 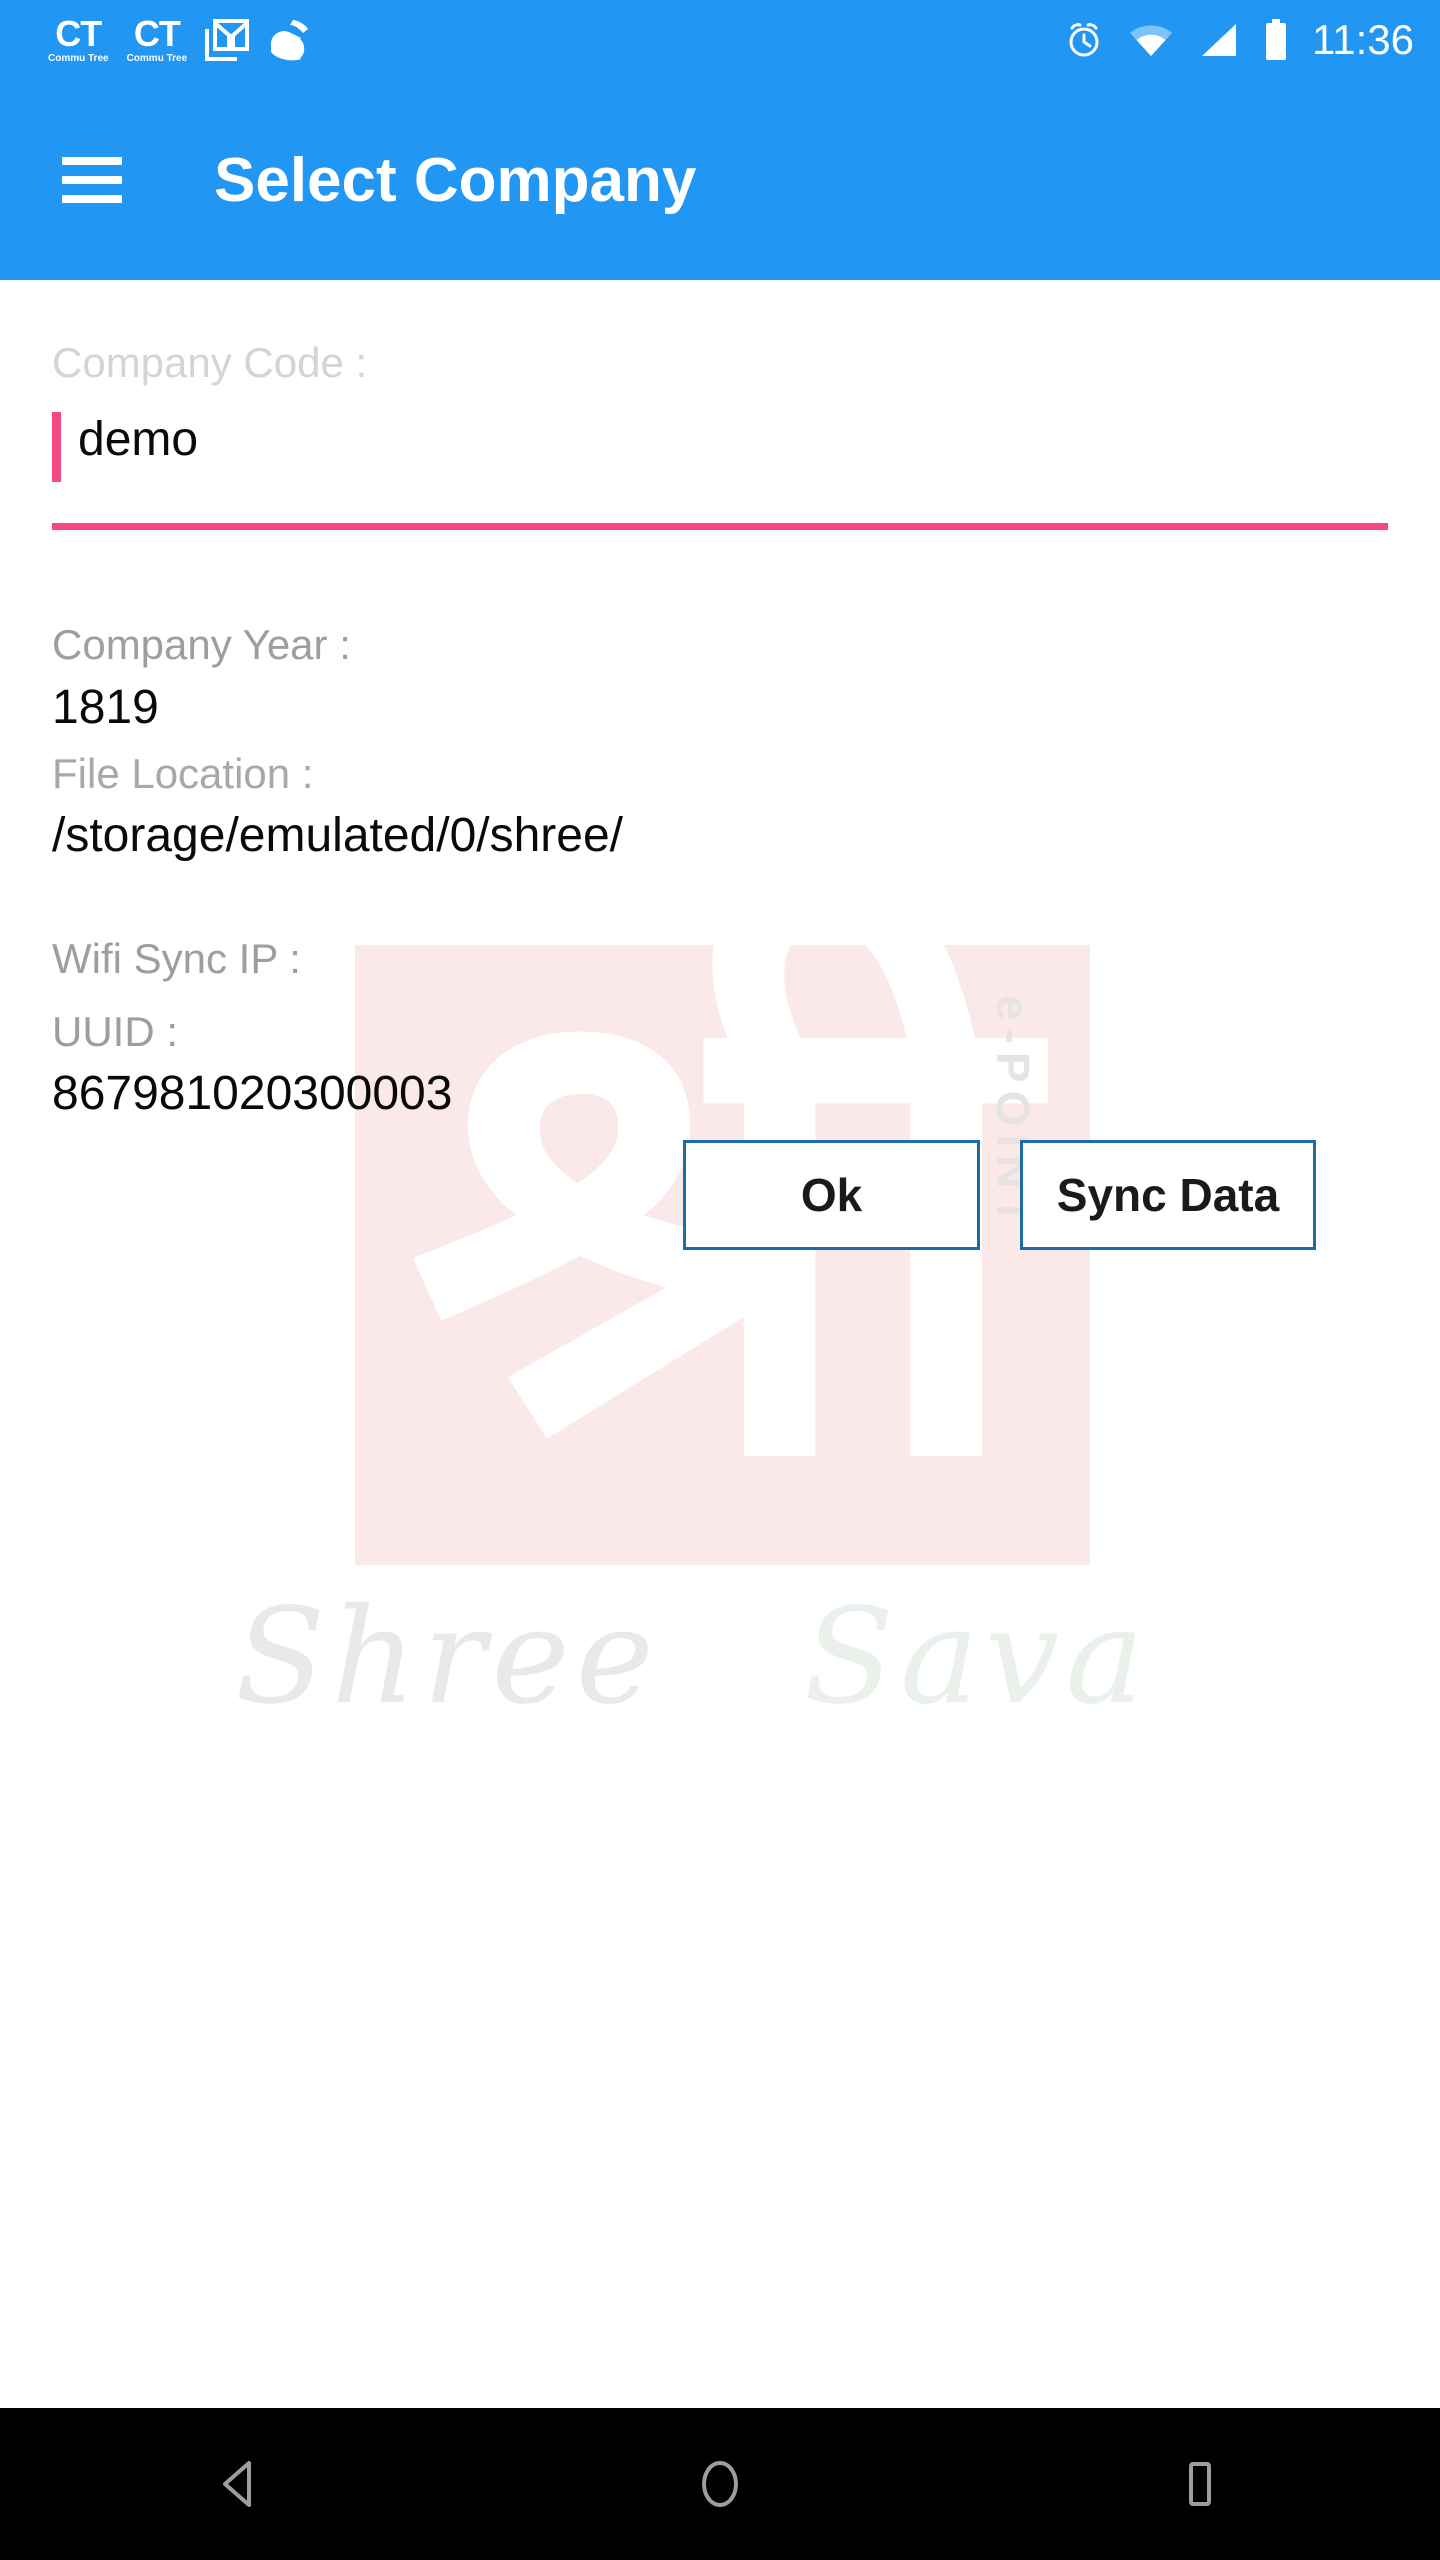 What do you see at coordinates (977, 1657) in the screenshot?
I see `watermark-brand-word-2: Sava` at bounding box center [977, 1657].